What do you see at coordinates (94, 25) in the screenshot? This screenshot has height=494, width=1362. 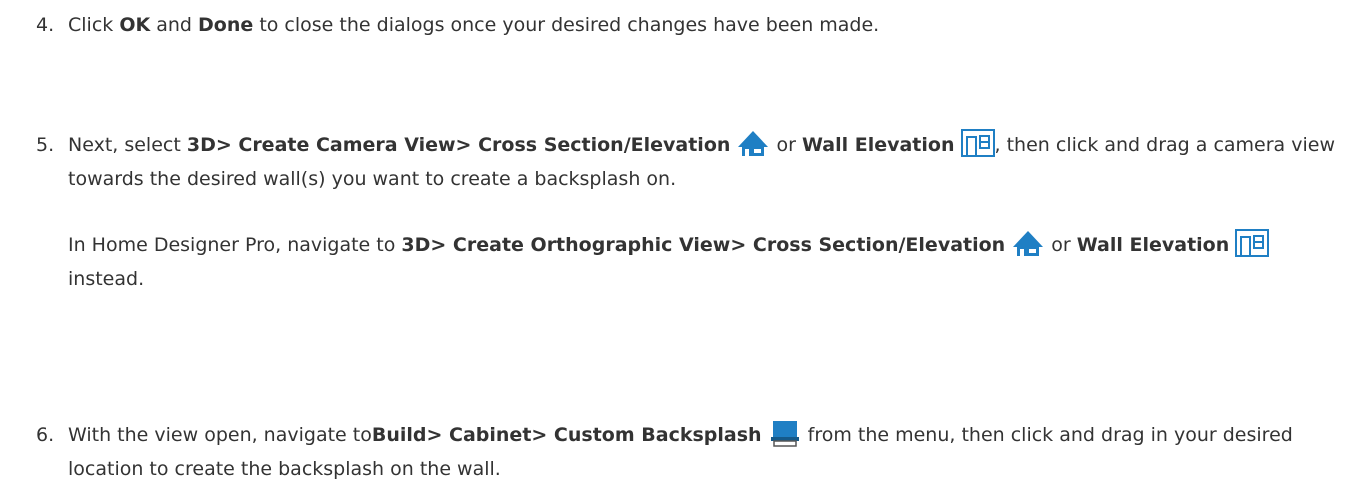 I see `text-run: Click` at bounding box center [94, 25].